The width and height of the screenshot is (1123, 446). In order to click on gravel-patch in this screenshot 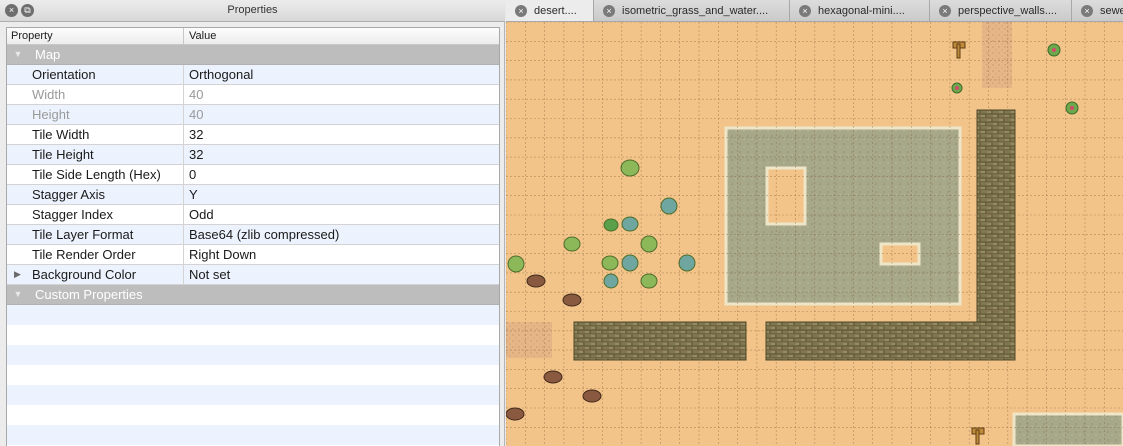, I will do `click(529, 340)`.